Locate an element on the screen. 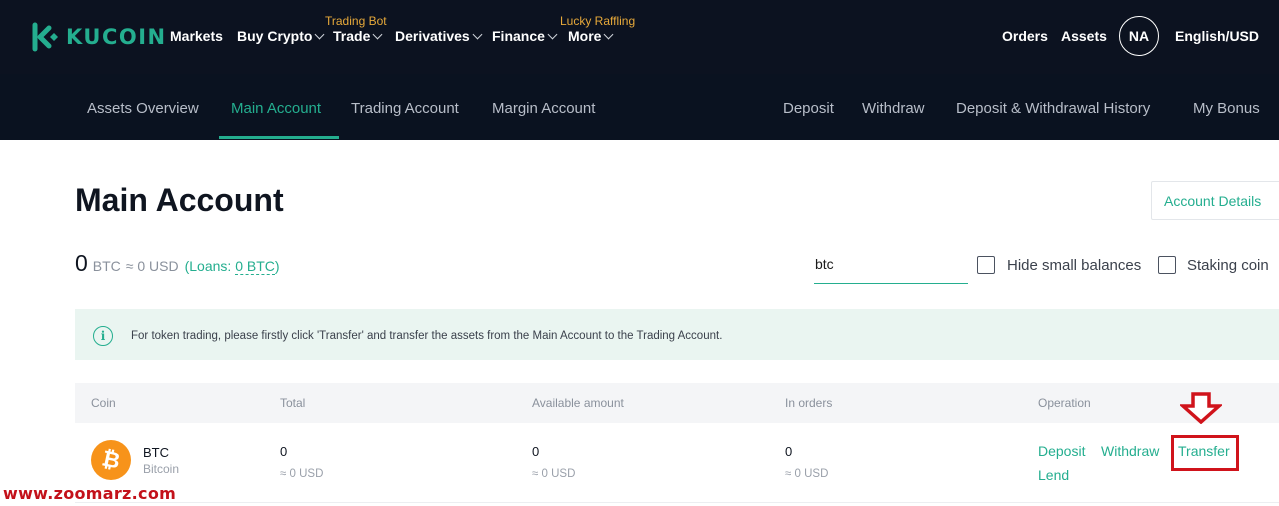  hide-small-balances-checkbox is located at coordinates (986, 265).